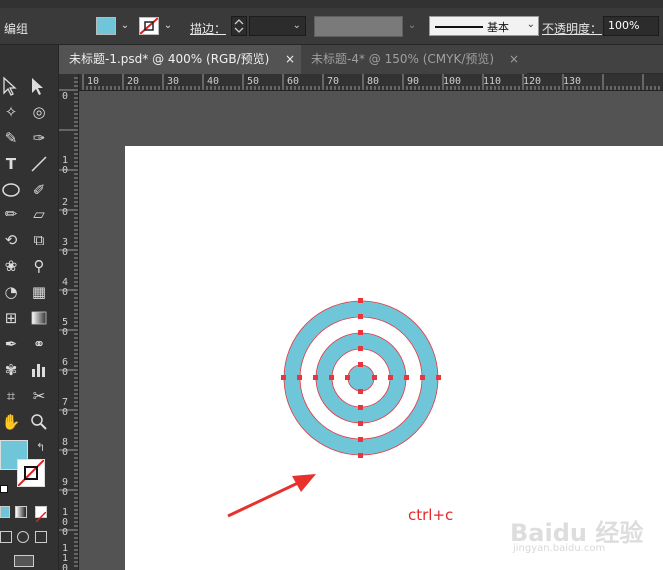 The width and height of the screenshot is (663, 570). Describe the element at coordinates (431, 515) in the screenshot. I see `shortcut-annotation: ctrl+c` at that location.